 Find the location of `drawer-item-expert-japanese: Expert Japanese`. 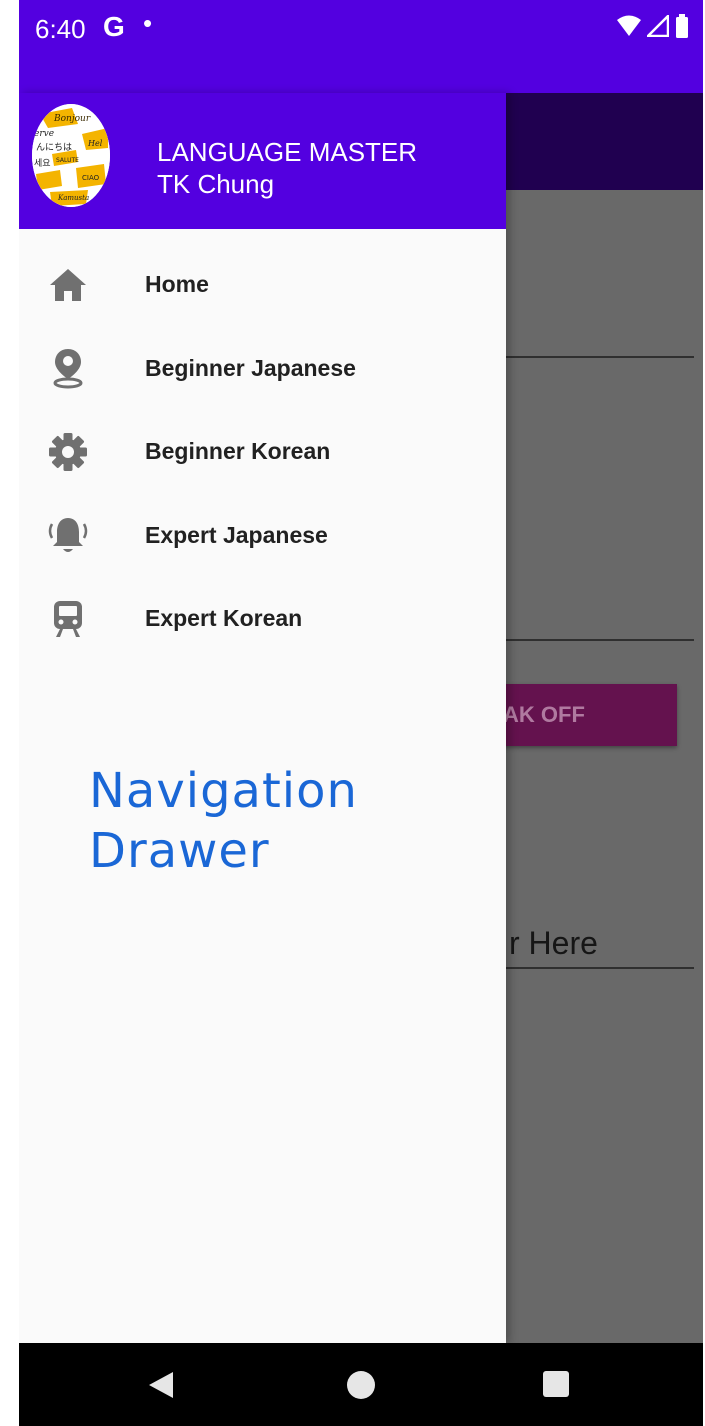

drawer-item-expert-japanese: Expert Japanese is located at coordinates (262, 536).